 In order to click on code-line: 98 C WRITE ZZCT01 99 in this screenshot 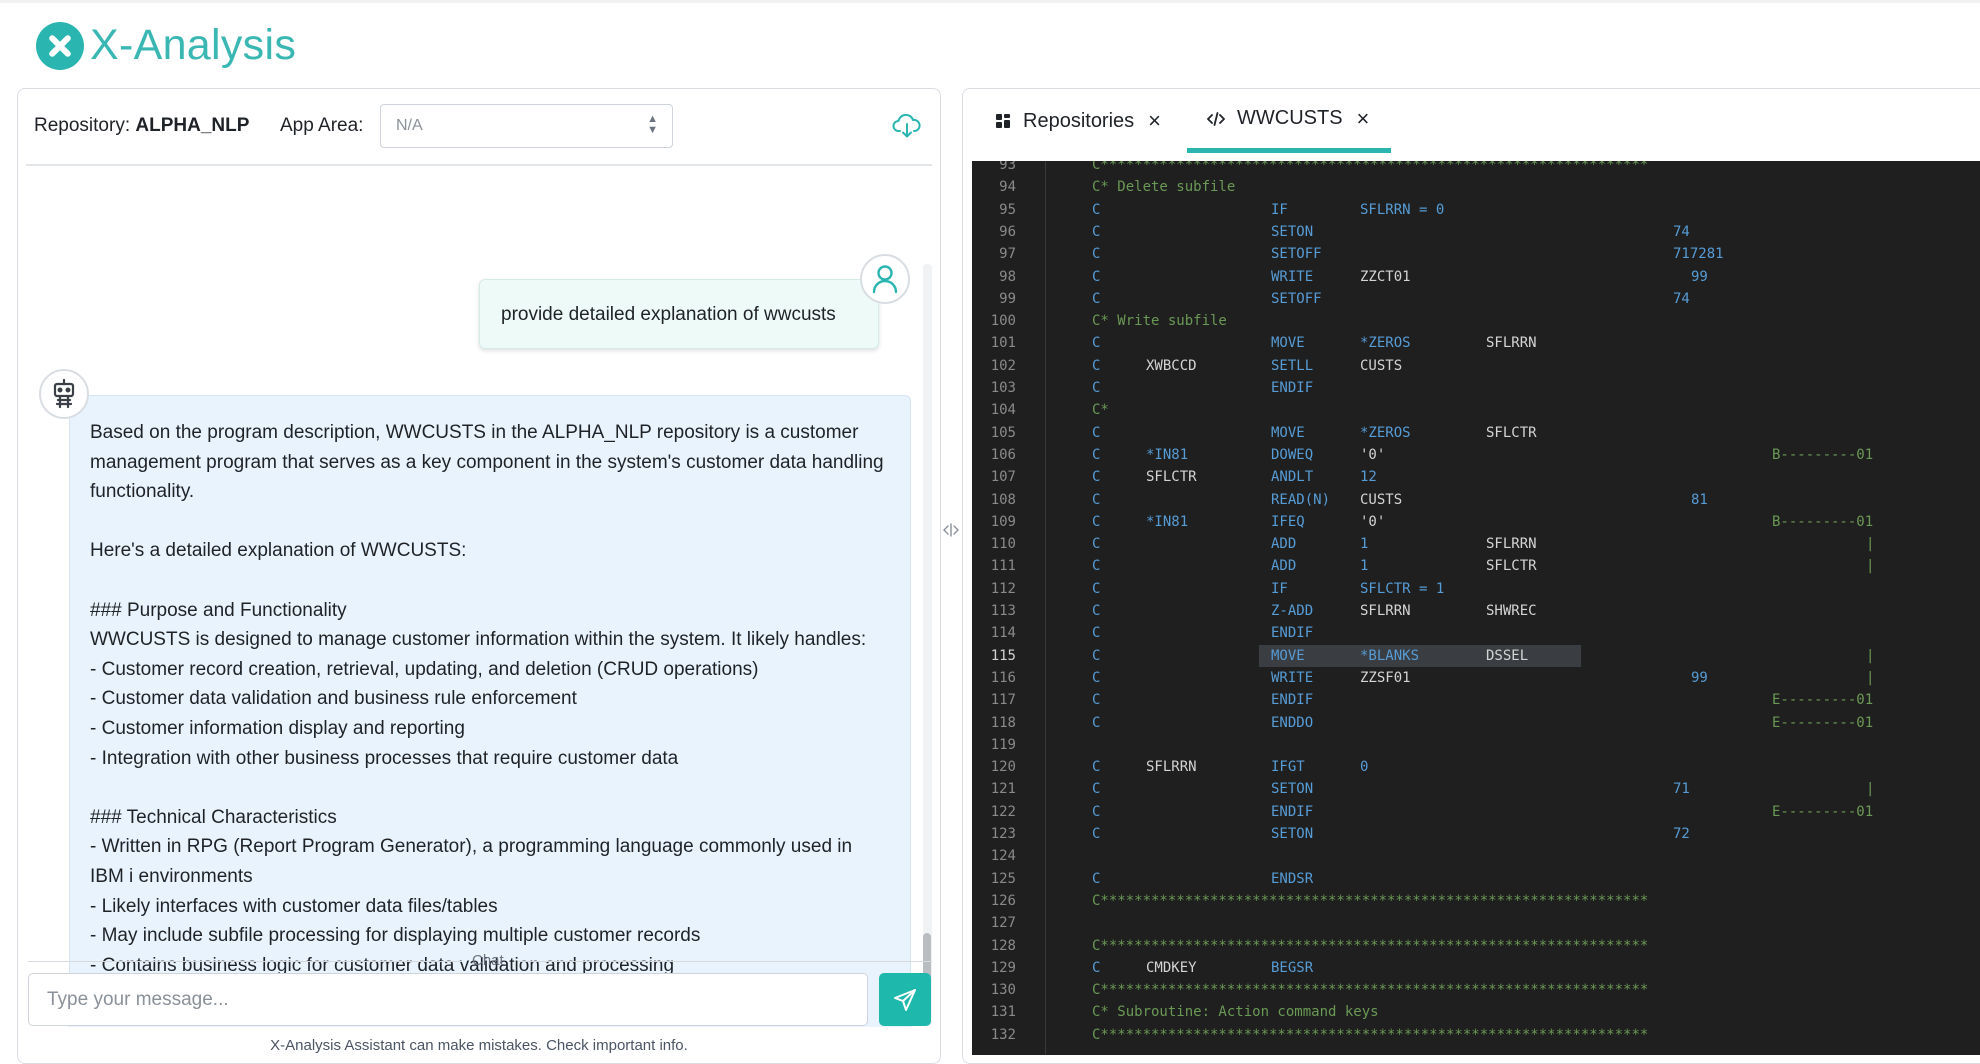, I will do `click(1476, 277)`.